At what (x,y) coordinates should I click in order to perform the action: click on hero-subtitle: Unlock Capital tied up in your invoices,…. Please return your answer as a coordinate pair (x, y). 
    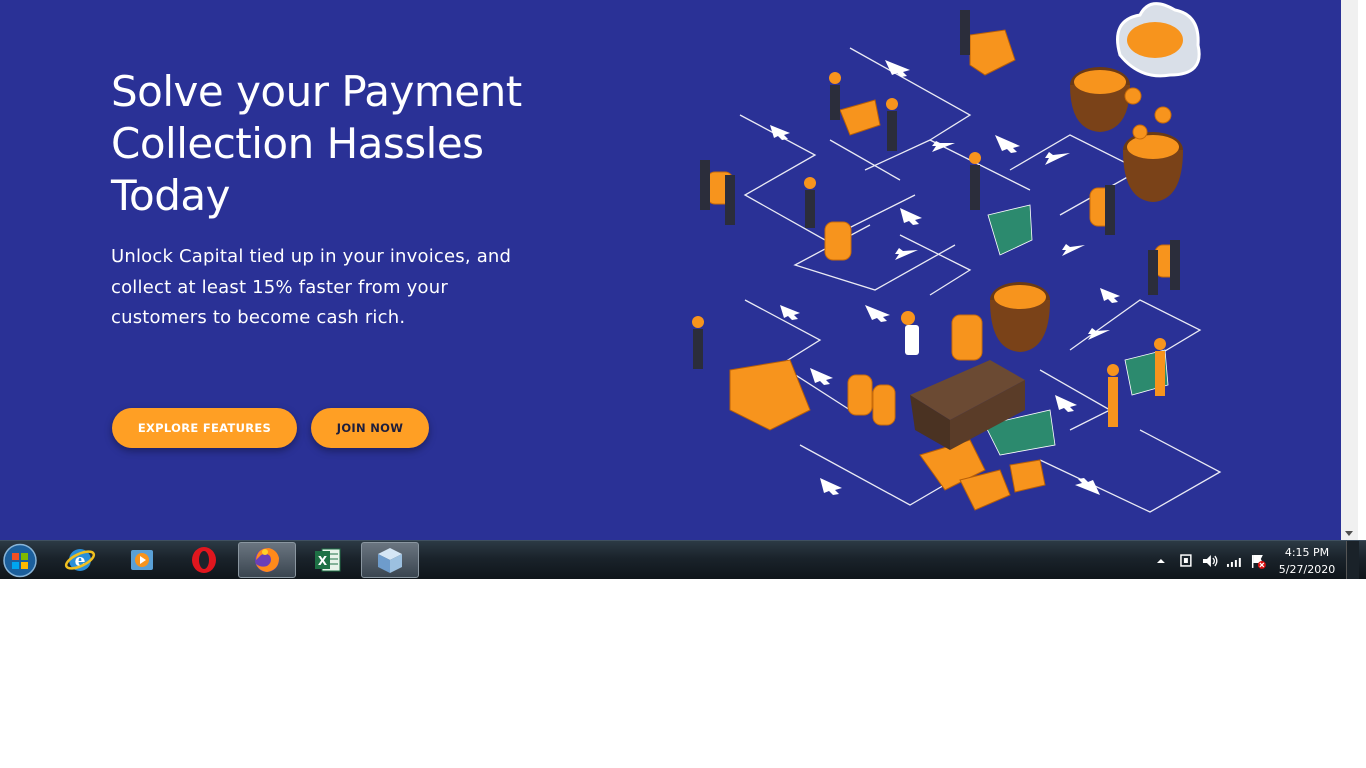
    Looking at the image, I should click on (326, 288).